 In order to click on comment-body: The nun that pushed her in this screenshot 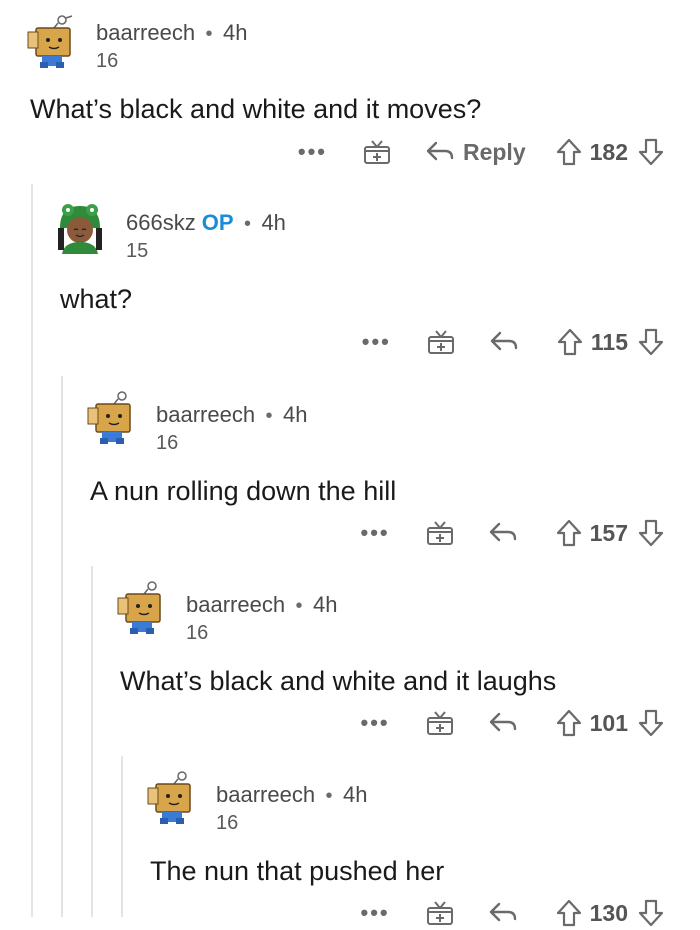, I will do `click(297, 871)`.